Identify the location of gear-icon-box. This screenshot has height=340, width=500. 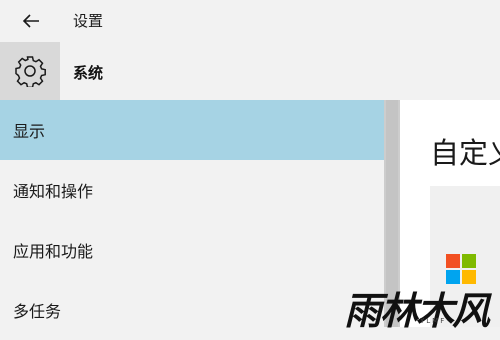
(30, 71).